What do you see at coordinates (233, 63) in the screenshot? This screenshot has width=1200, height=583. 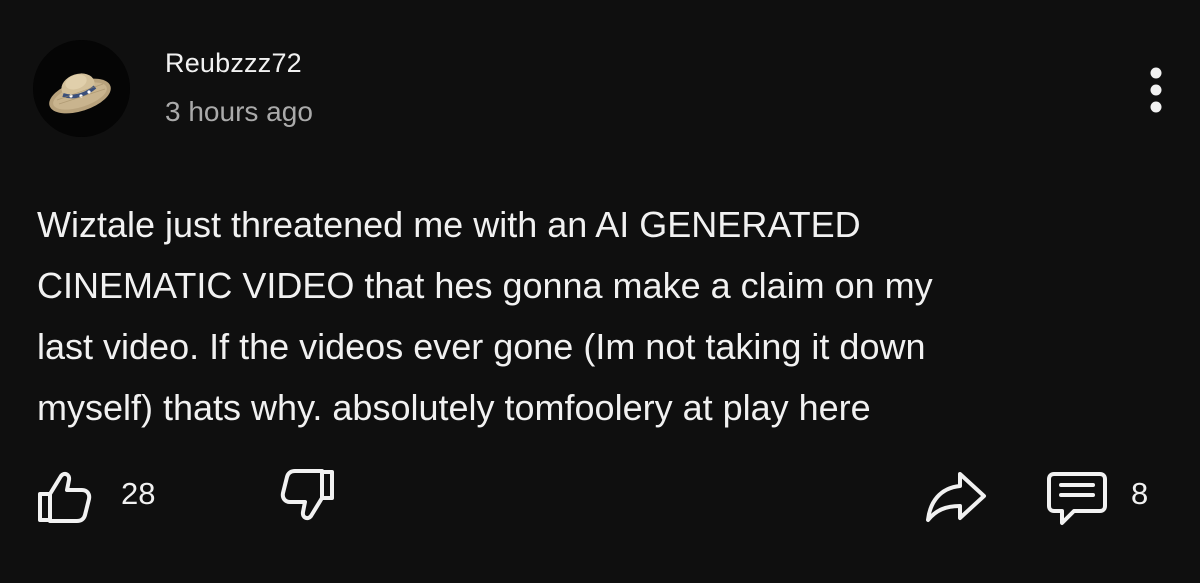 I see `author-name: Reubzzz72` at bounding box center [233, 63].